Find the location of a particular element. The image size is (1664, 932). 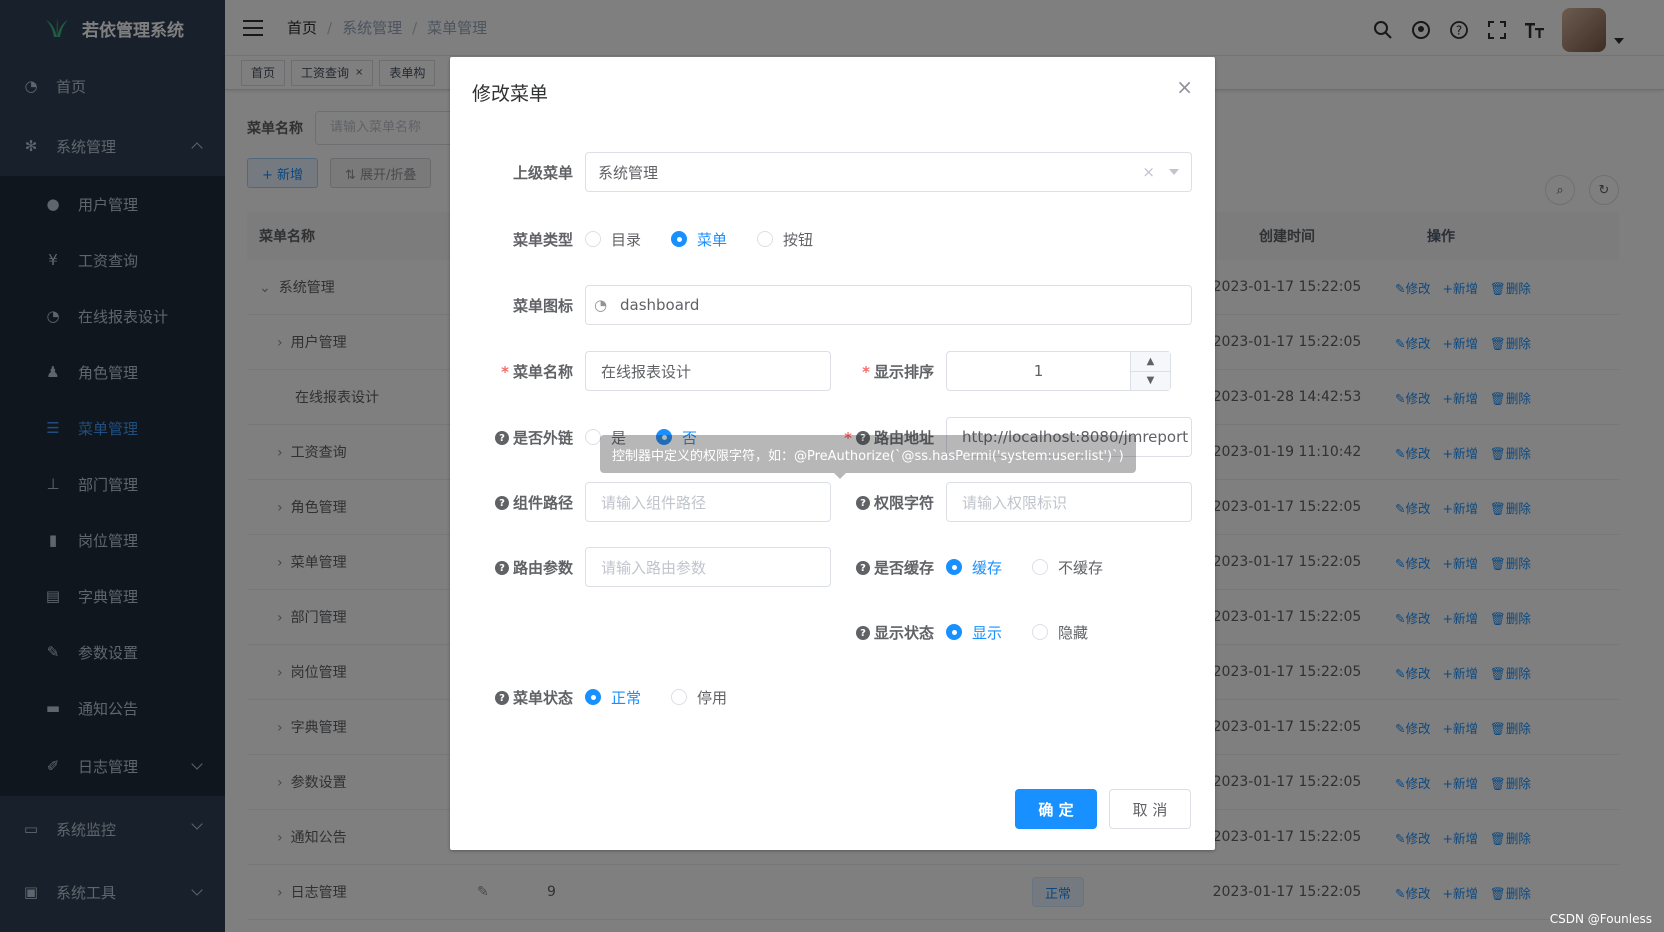

radio-normal: 正常 is located at coordinates (613, 697).